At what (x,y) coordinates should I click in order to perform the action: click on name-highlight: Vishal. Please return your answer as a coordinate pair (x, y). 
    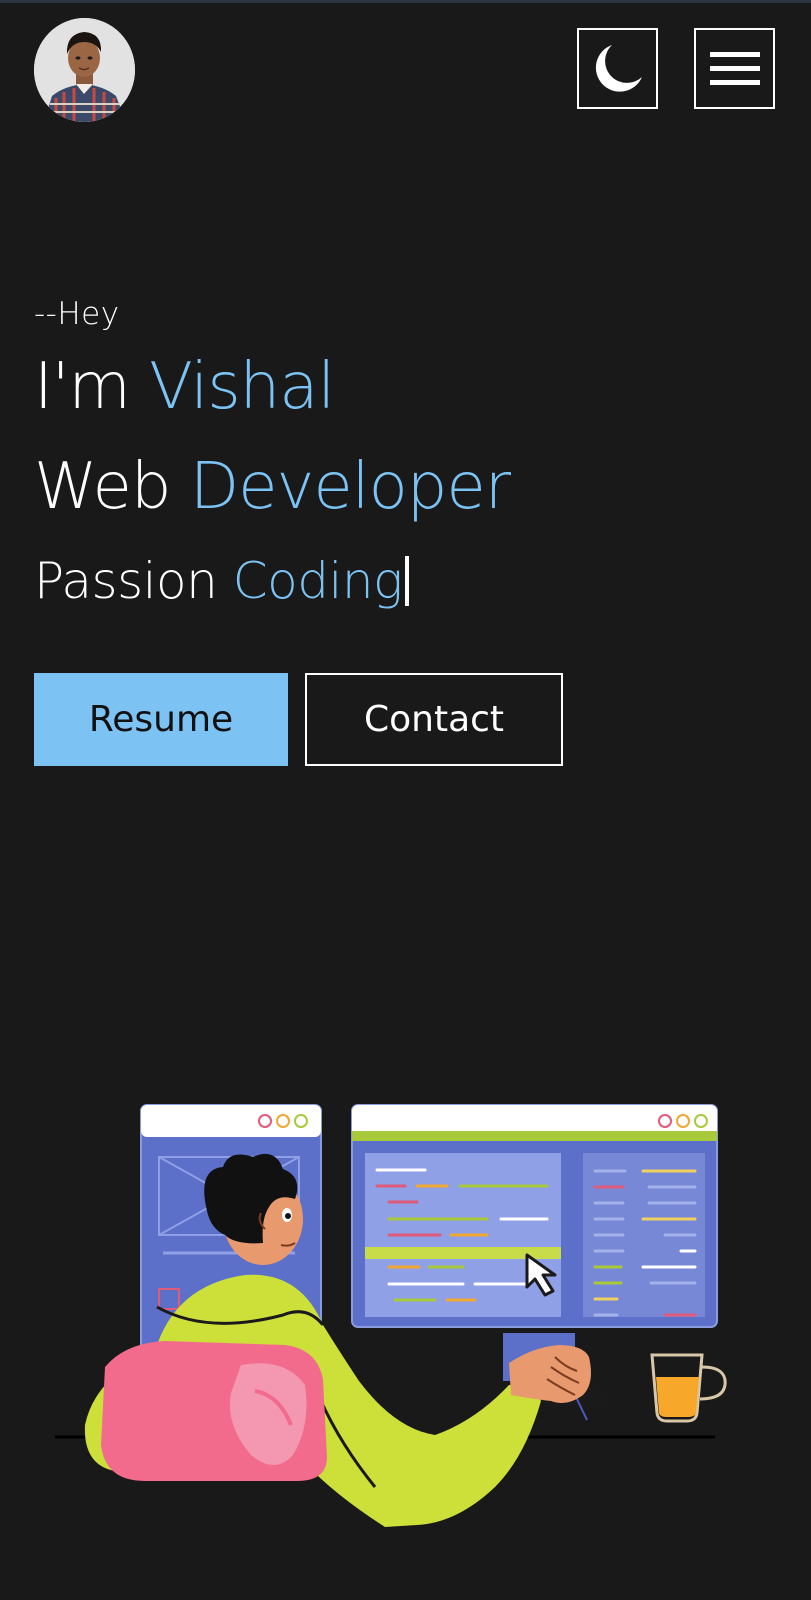
    Looking at the image, I should click on (242, 387).